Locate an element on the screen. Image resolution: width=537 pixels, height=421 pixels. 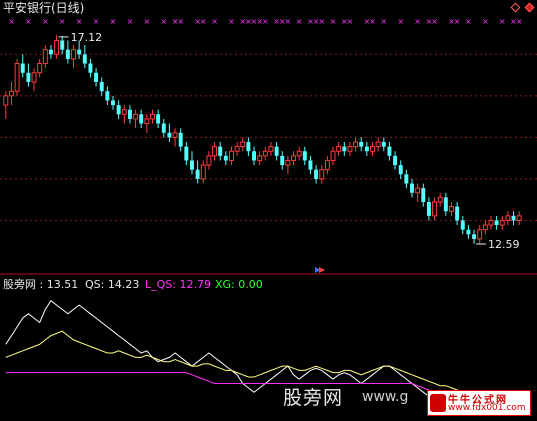
legend-entry: 股旁网 : 13.51 is located at coordinates (41, 284).